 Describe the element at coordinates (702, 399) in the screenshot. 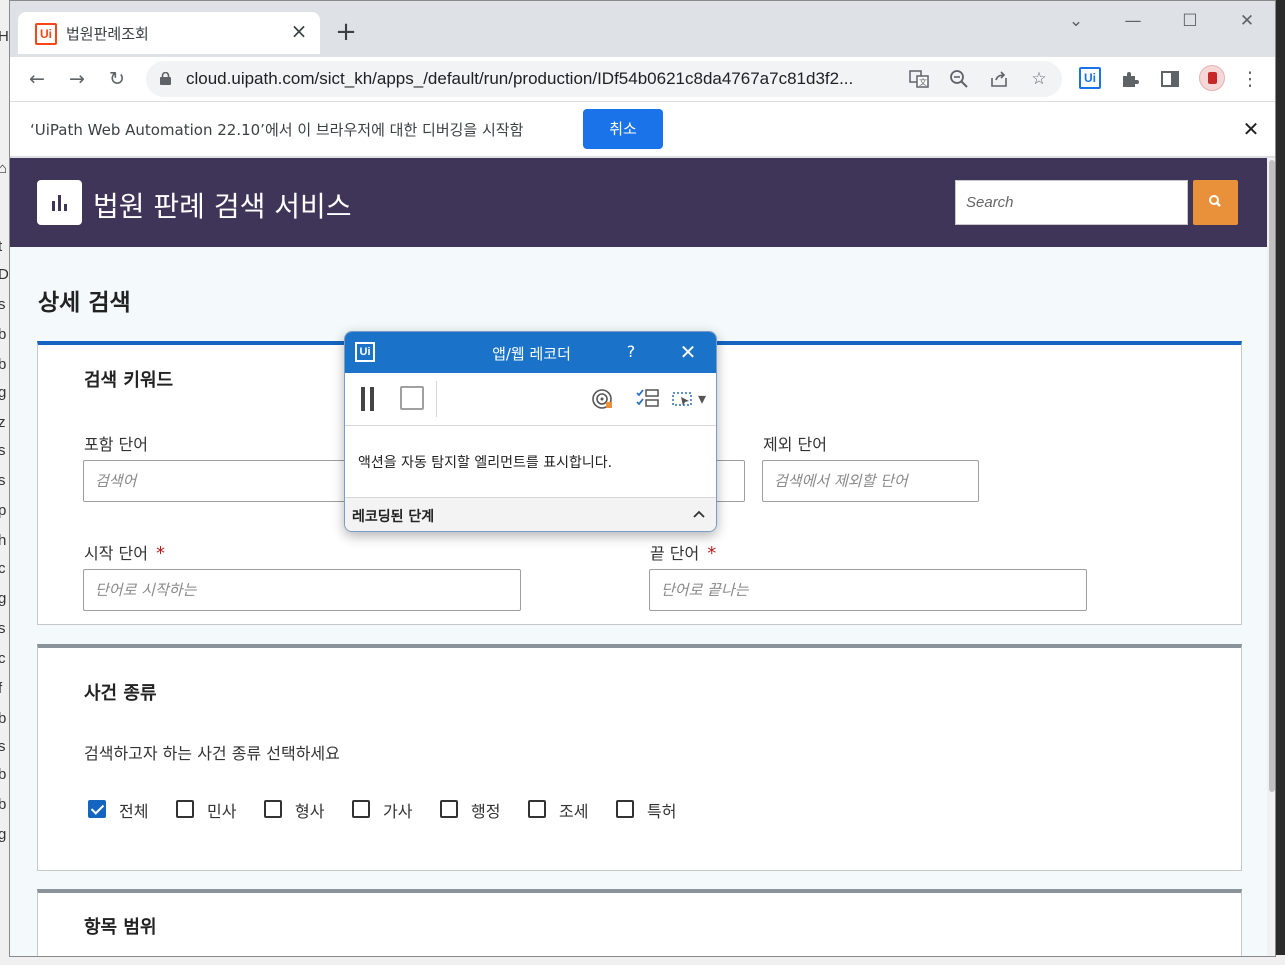

I see `dropdown-arrow-icon: ▾` at that location.